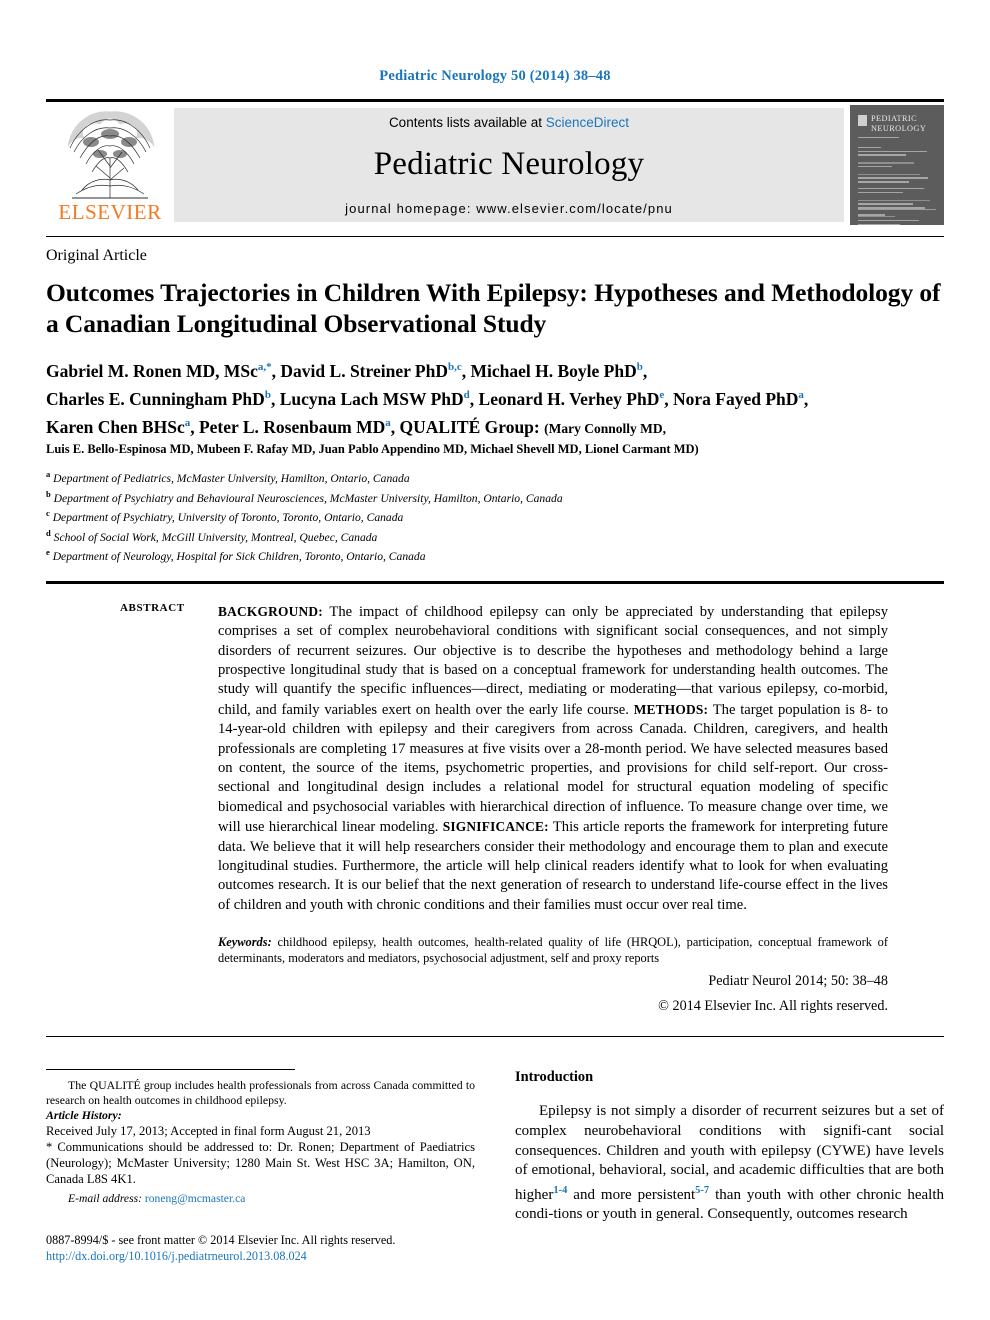 This screenshot has height=1320, width=990. Describe the element at coordinates (110, 212) in the screenshot. I see `elsevier-wordmark: ELSEVIER` at that location.